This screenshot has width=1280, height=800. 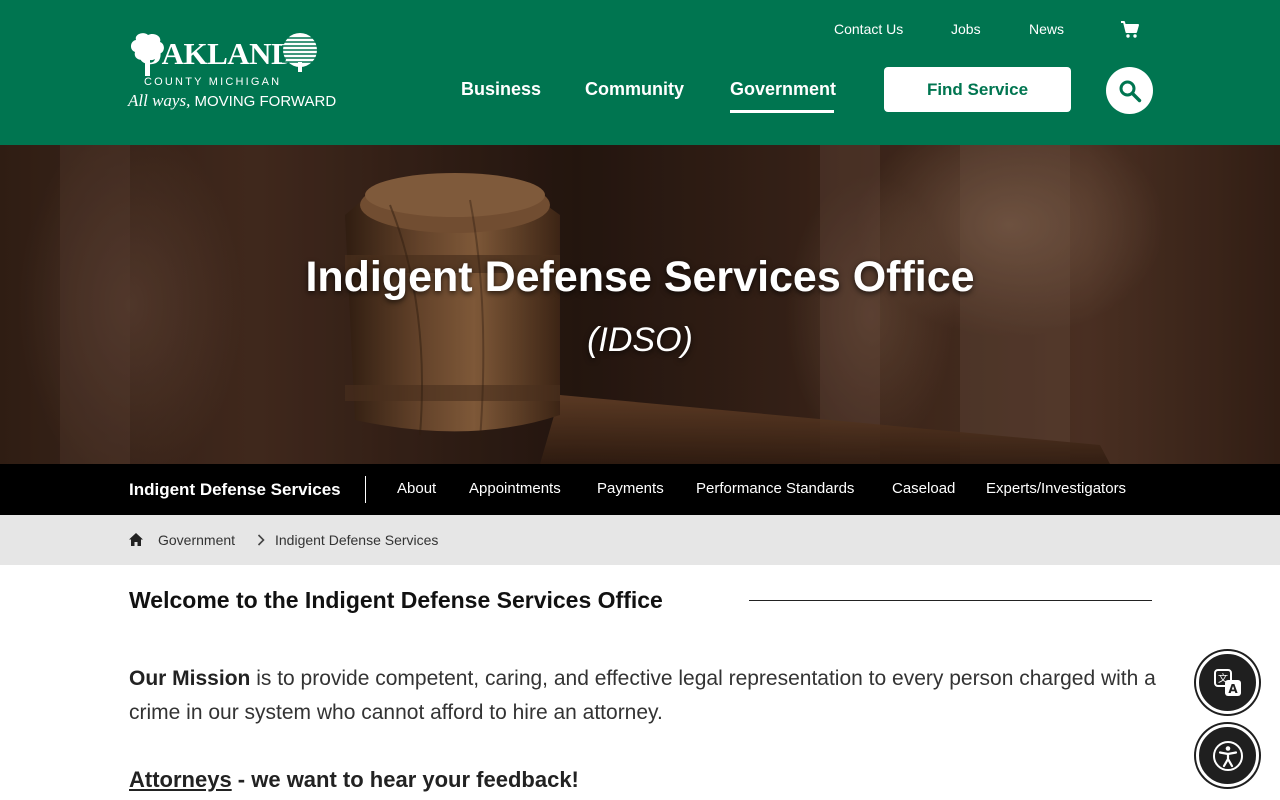 I want to click on logo-tagline-text: MOVING FORWARD, so click(x=265, y=101).